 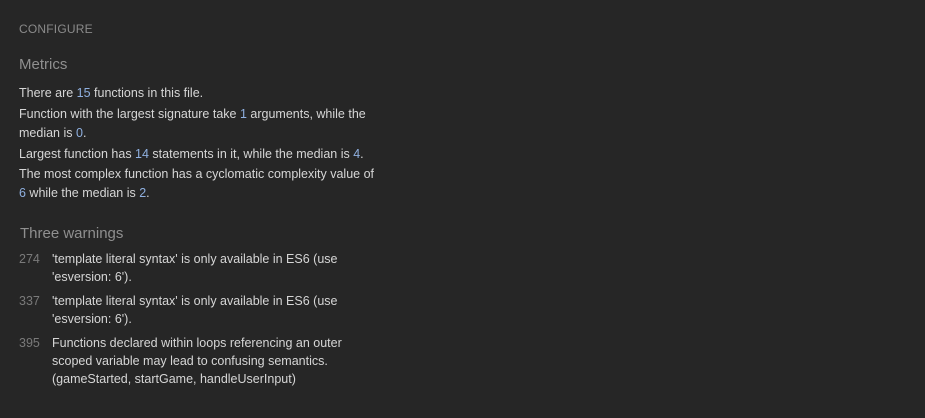 I want to click on warning-line-number: 337, so click(x=34, y=301).